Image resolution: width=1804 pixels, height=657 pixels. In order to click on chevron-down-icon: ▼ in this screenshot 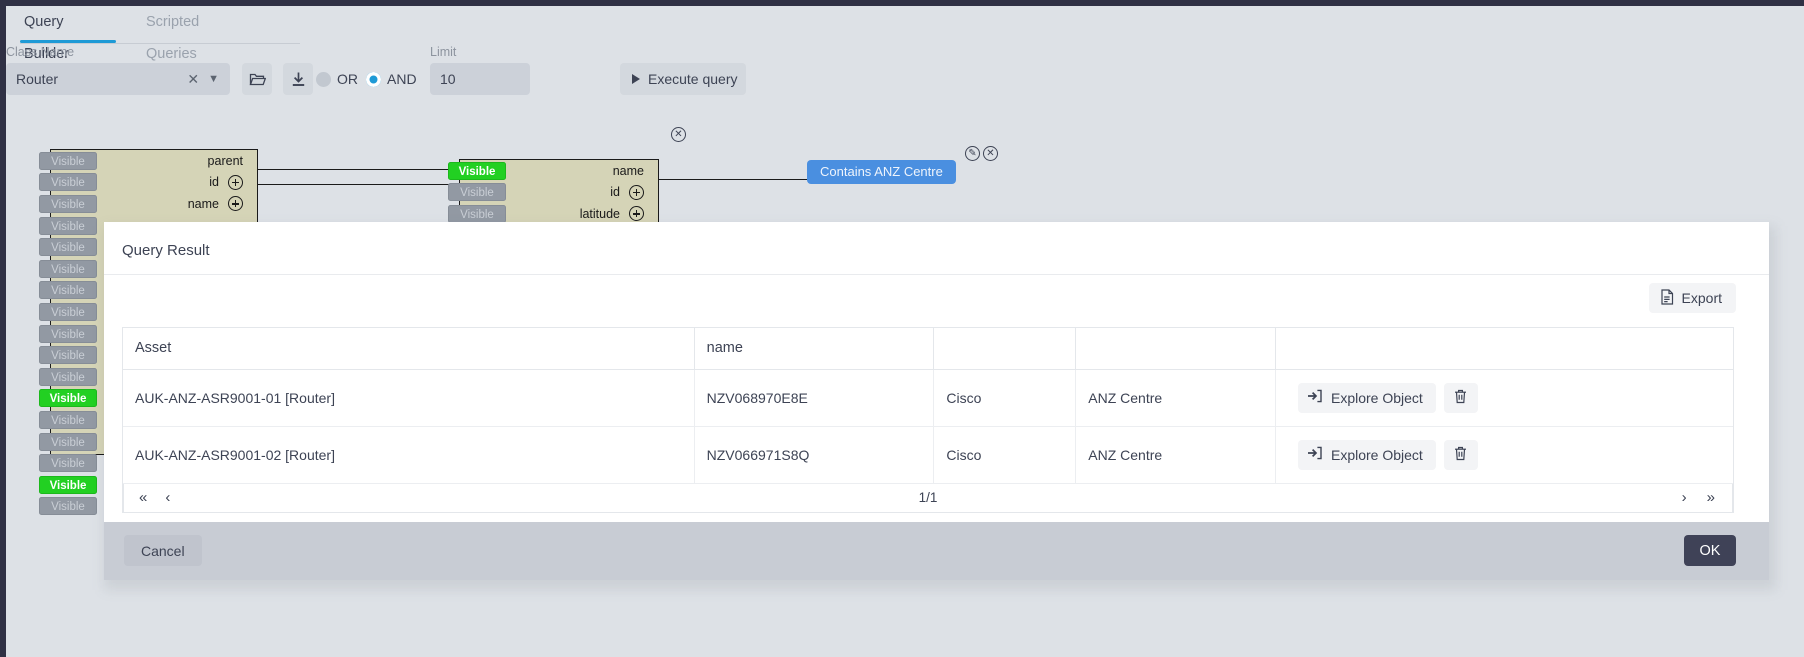, I will do `click(213, 79)`.